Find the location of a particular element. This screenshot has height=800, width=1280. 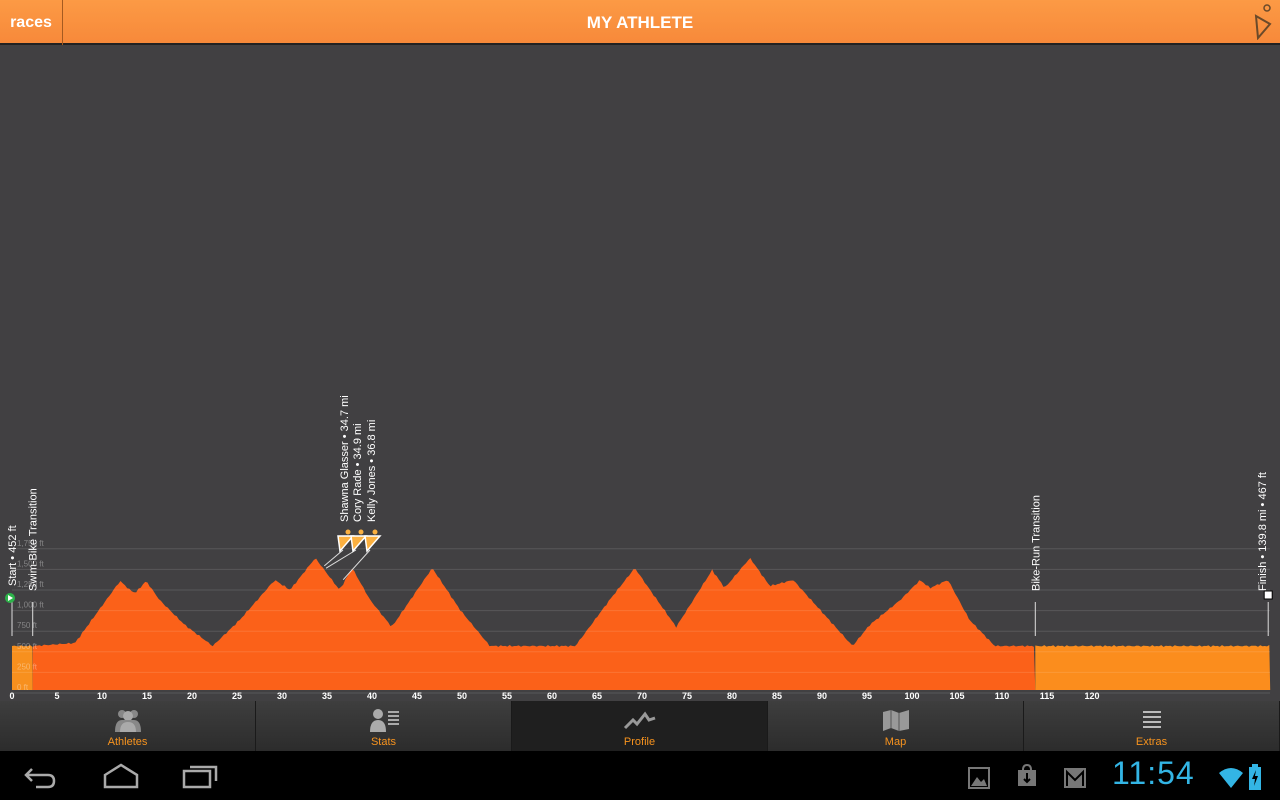

tab-stats: Stats is located at coordinates (384, 726).